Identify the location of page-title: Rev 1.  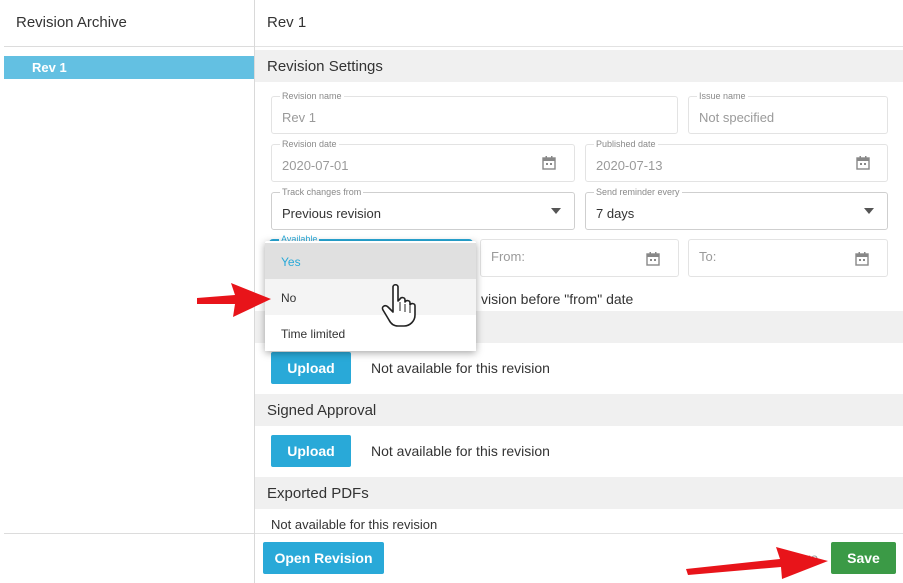
(287, 22).